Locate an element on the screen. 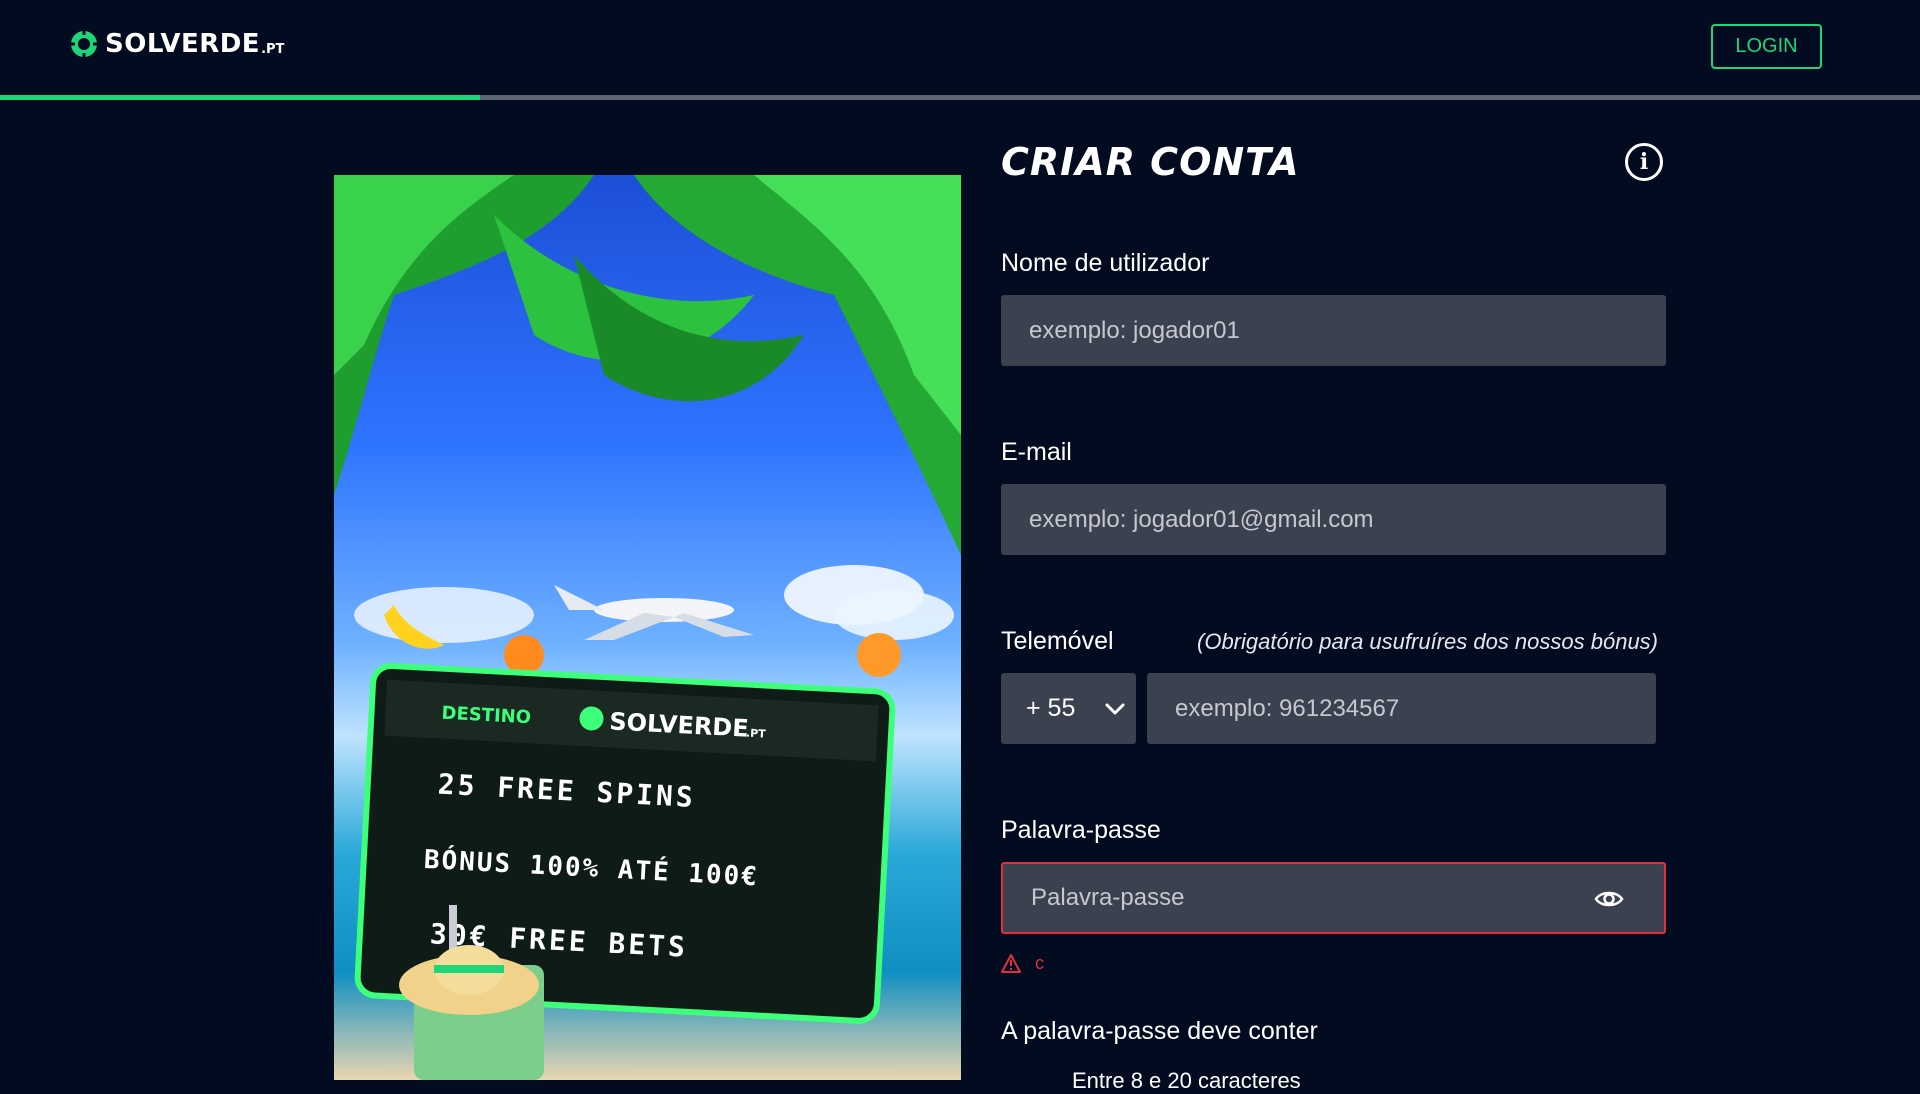  country-code-select: + 55 is located at coordinates (1068, 708).